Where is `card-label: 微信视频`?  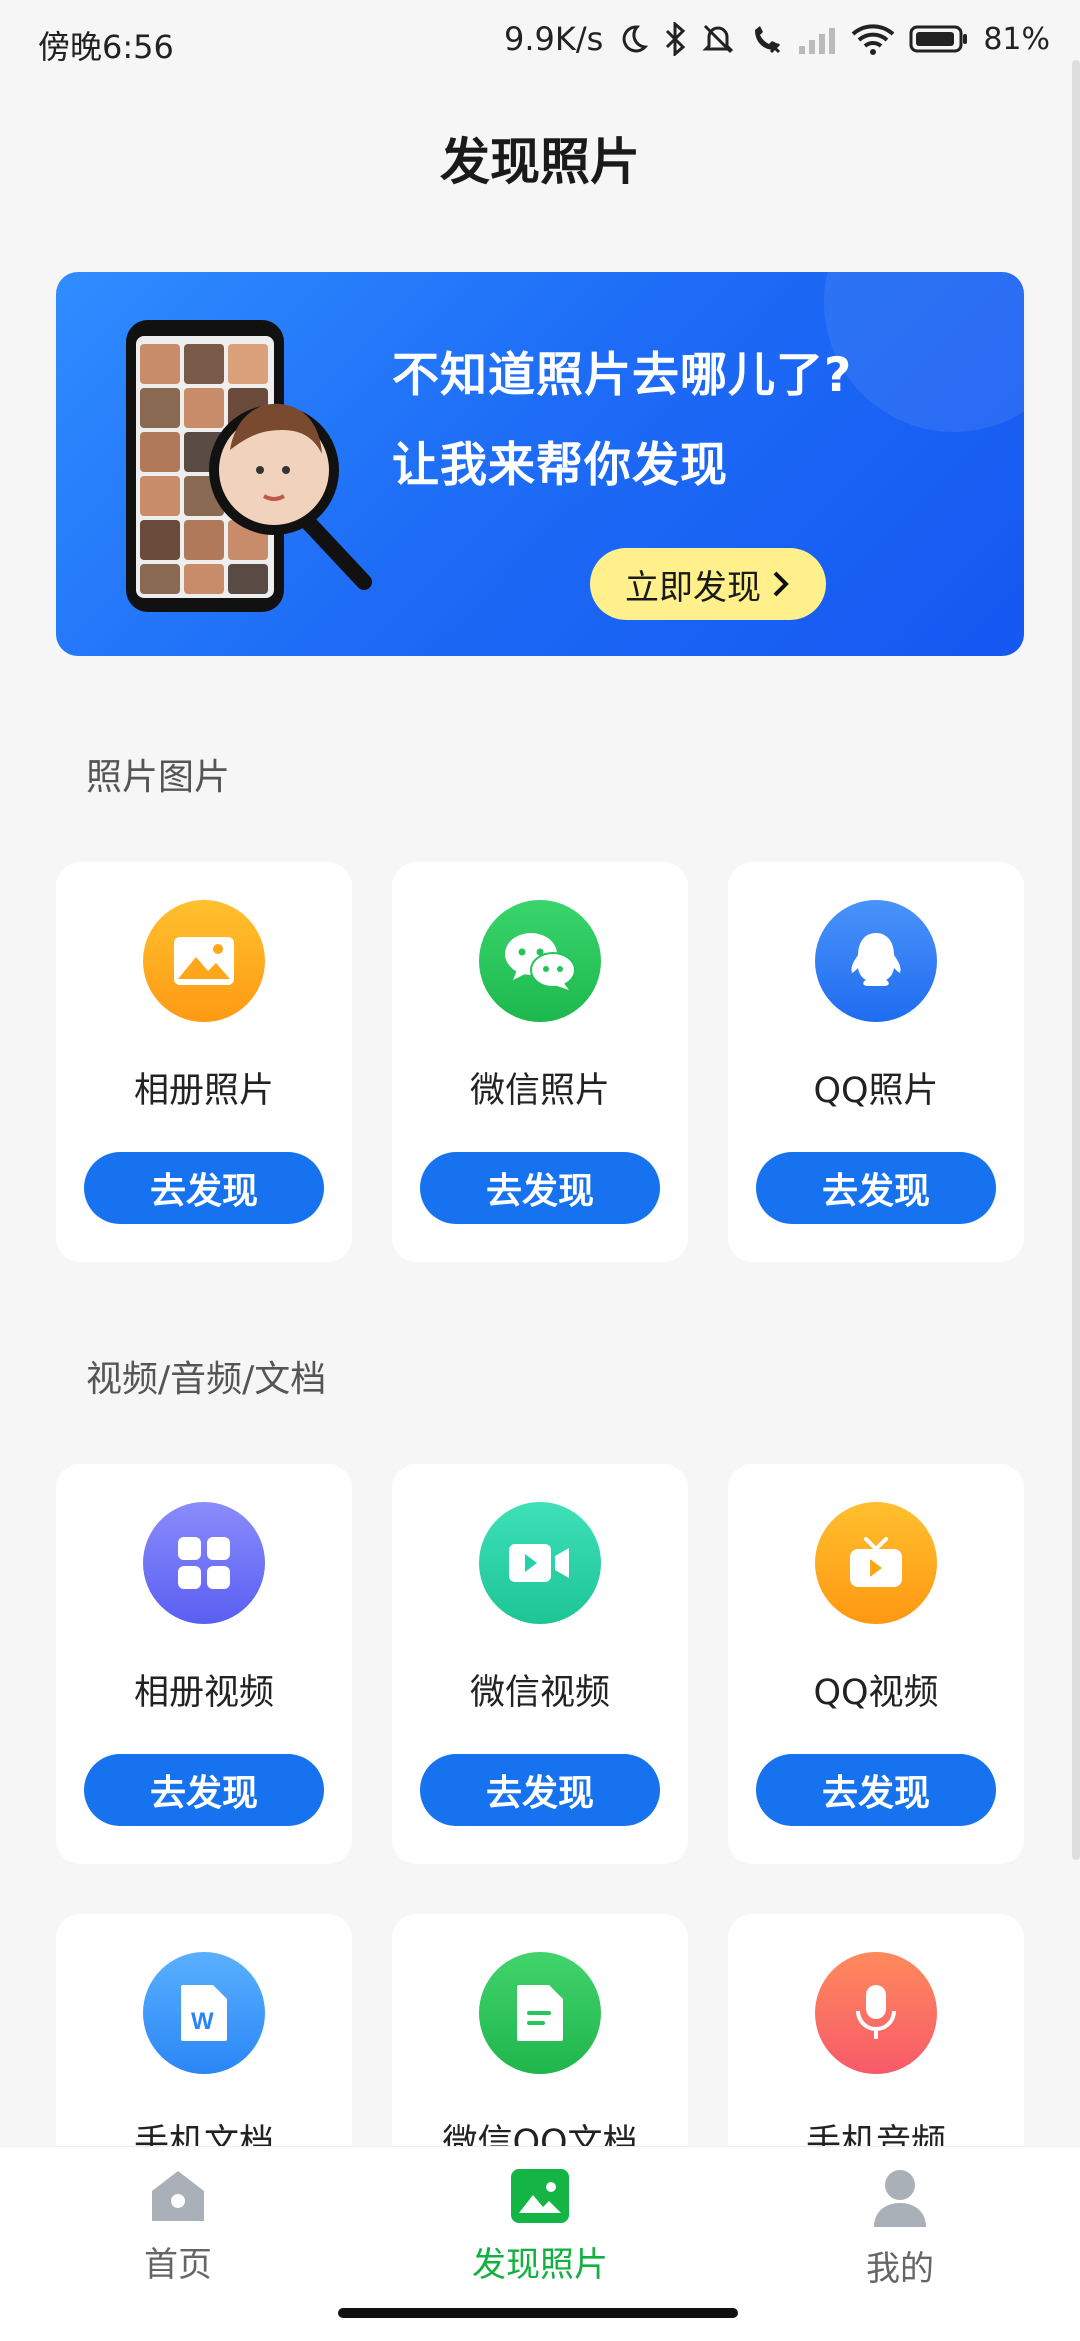
card-label: 微信视频 is located at coordinates (539, 1693).